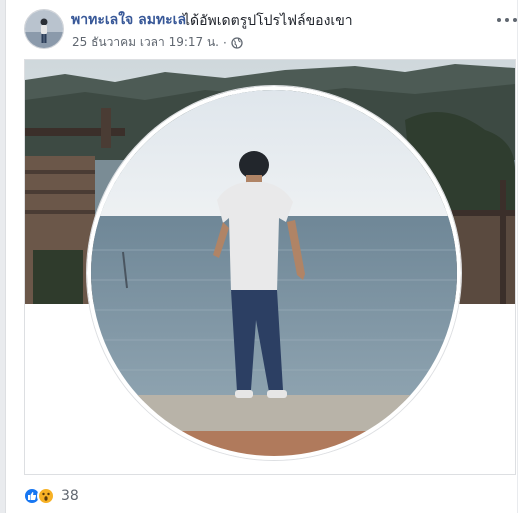 The height and width of the screenshot is (513, 518). I want to click on post-meta: 25 ธันวาคม เวลา 19:17 น. ·, so click(157, 42).